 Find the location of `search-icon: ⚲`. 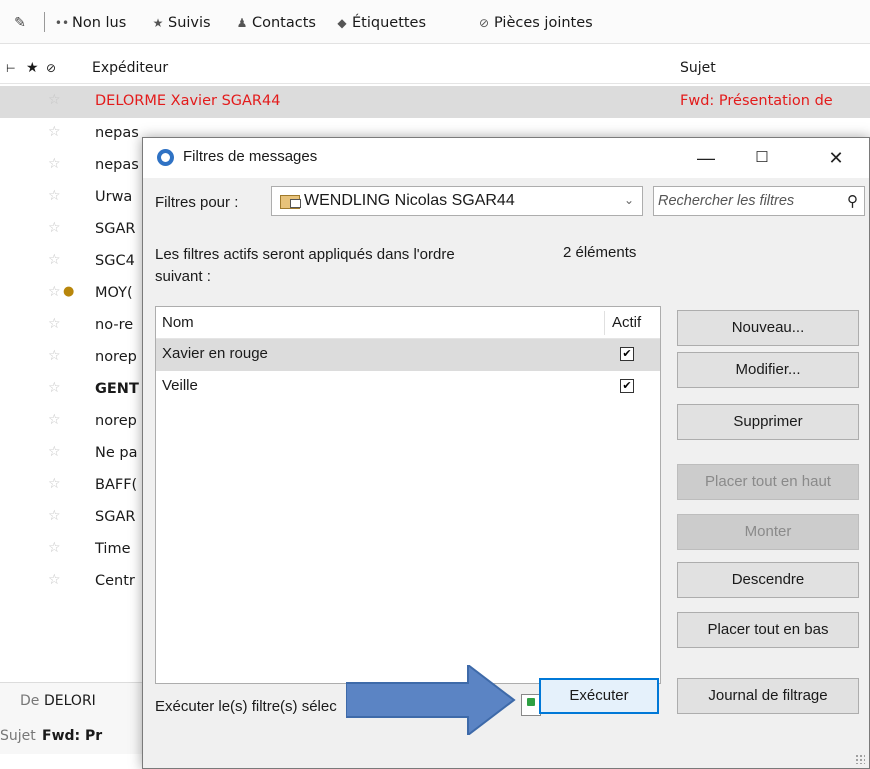

search-icon: ⚲ is located at coordinates (852, 201).